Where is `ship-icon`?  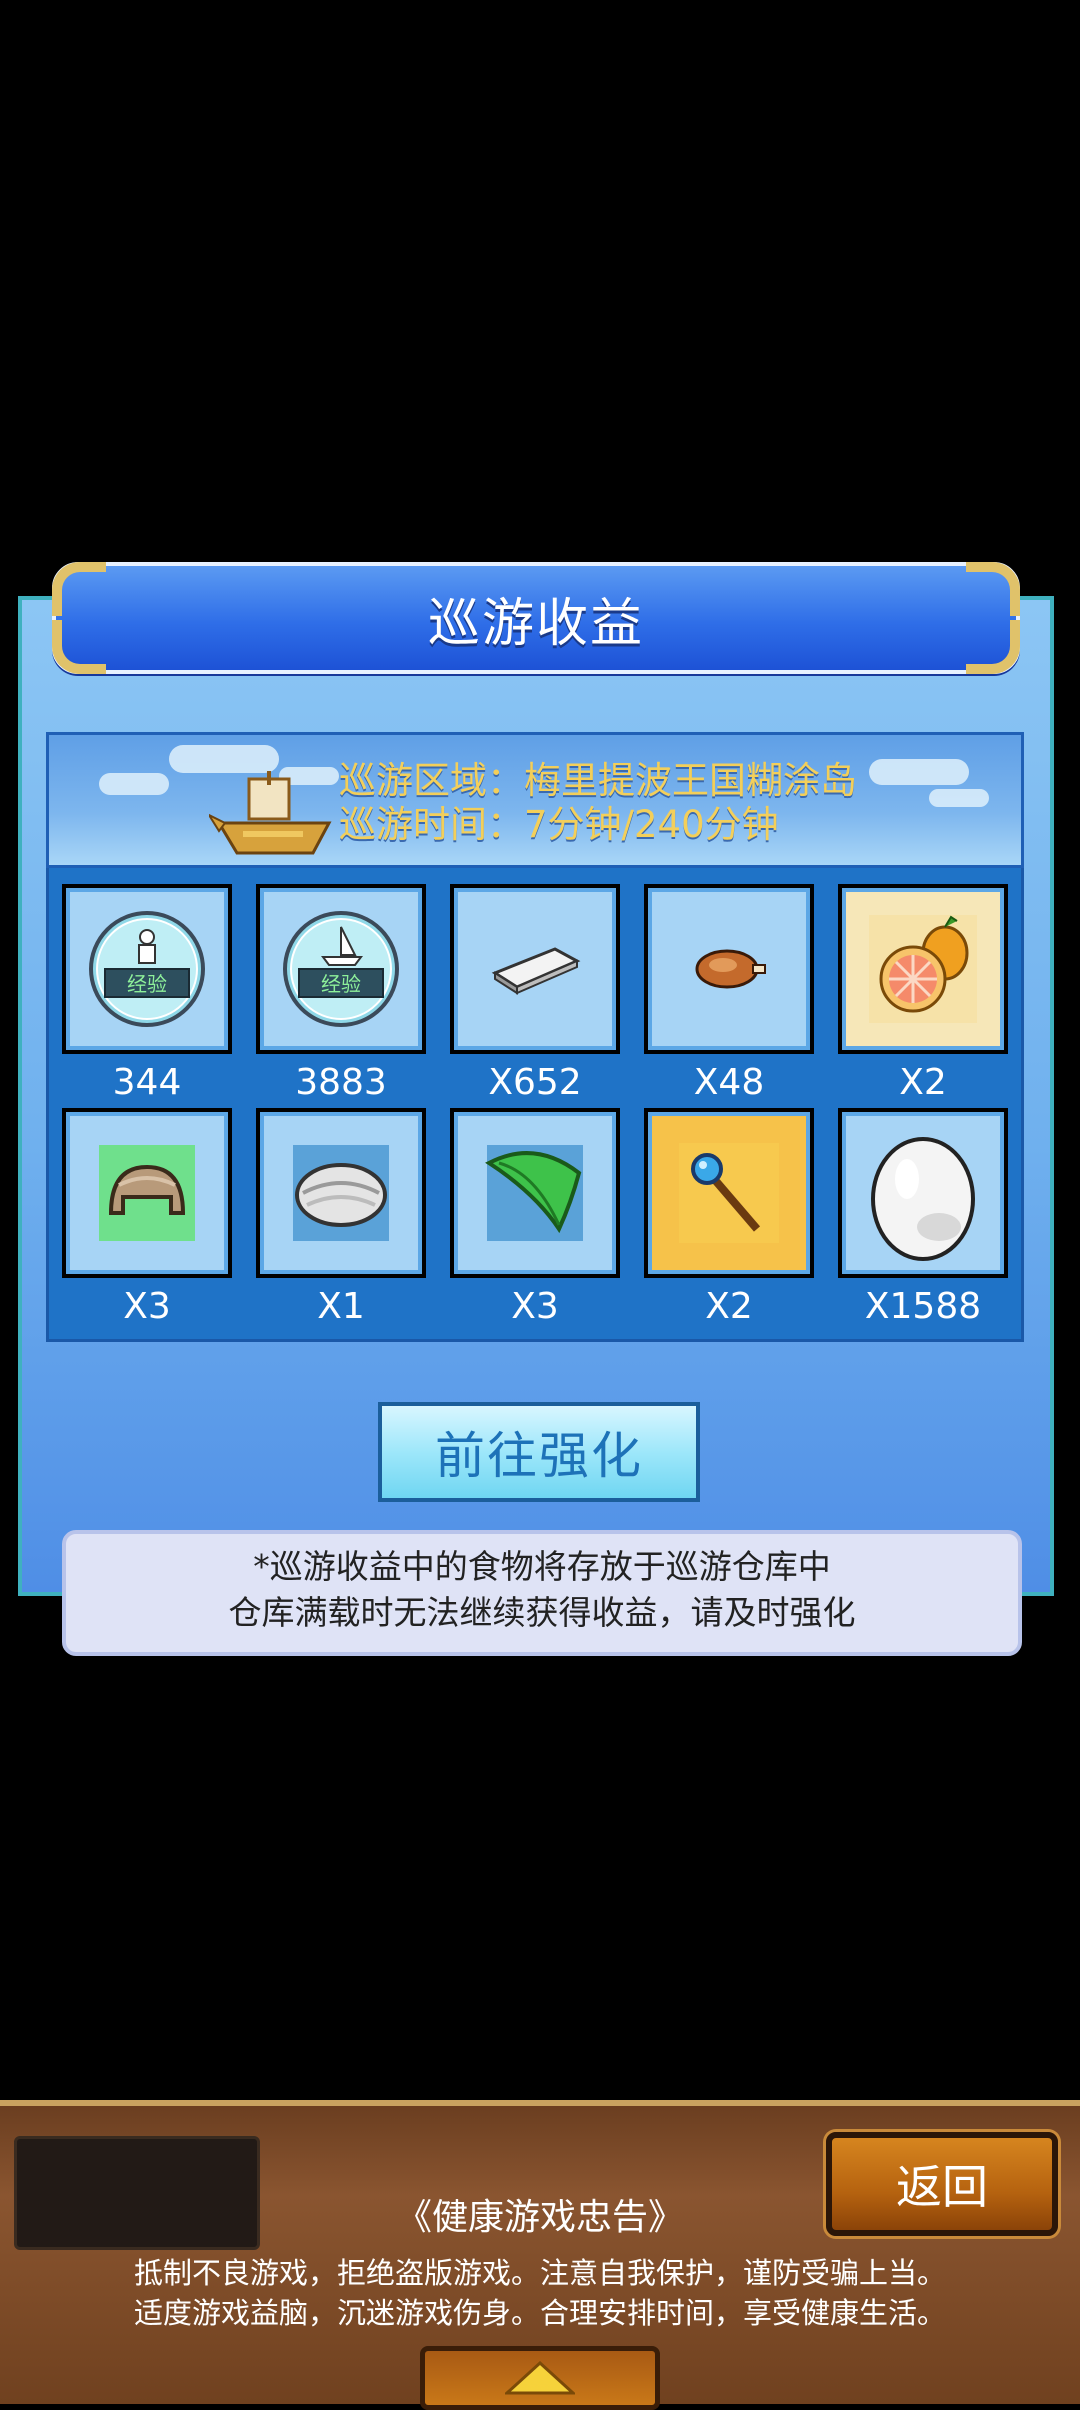
ship-icon is located at coordinates (270, 813).